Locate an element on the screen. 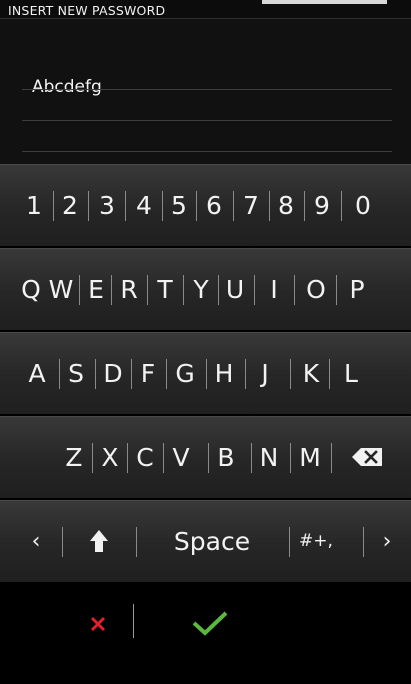 The height and width of the screenshot is (684, 411). key-y: Y is located at coordinates (201, 289).